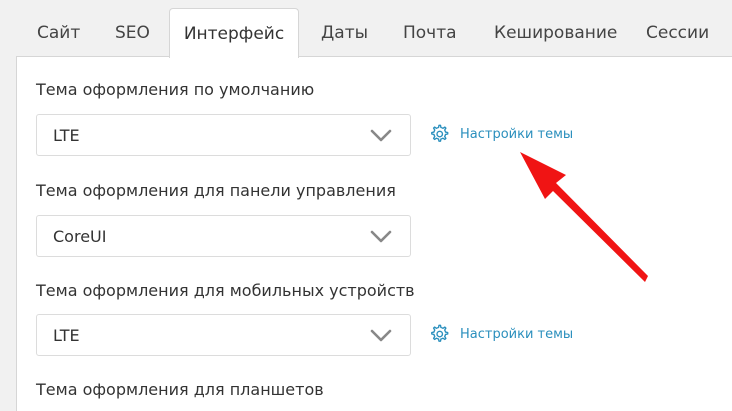 This screenshot has height=411, width=732. What do you see at coordinates (66, 135) in the screenshot?
I see `default-theme-value: LTE` at bounding box center [66, 135].